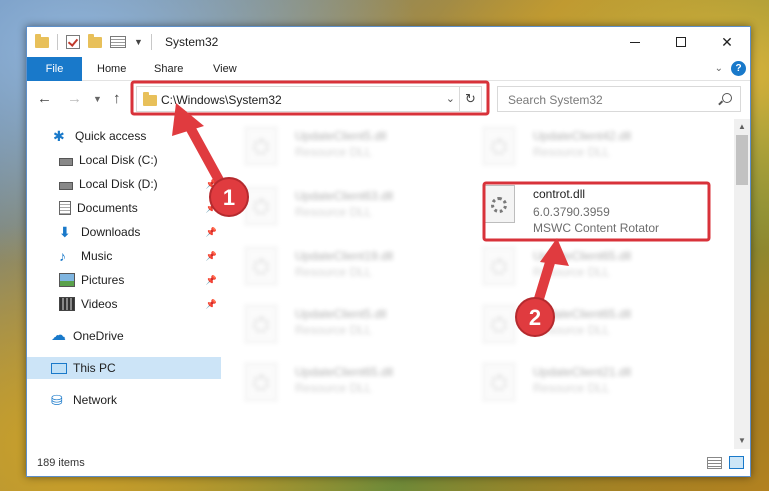  I want to click on sidebar-item-label: This PC, so click(94, 368).